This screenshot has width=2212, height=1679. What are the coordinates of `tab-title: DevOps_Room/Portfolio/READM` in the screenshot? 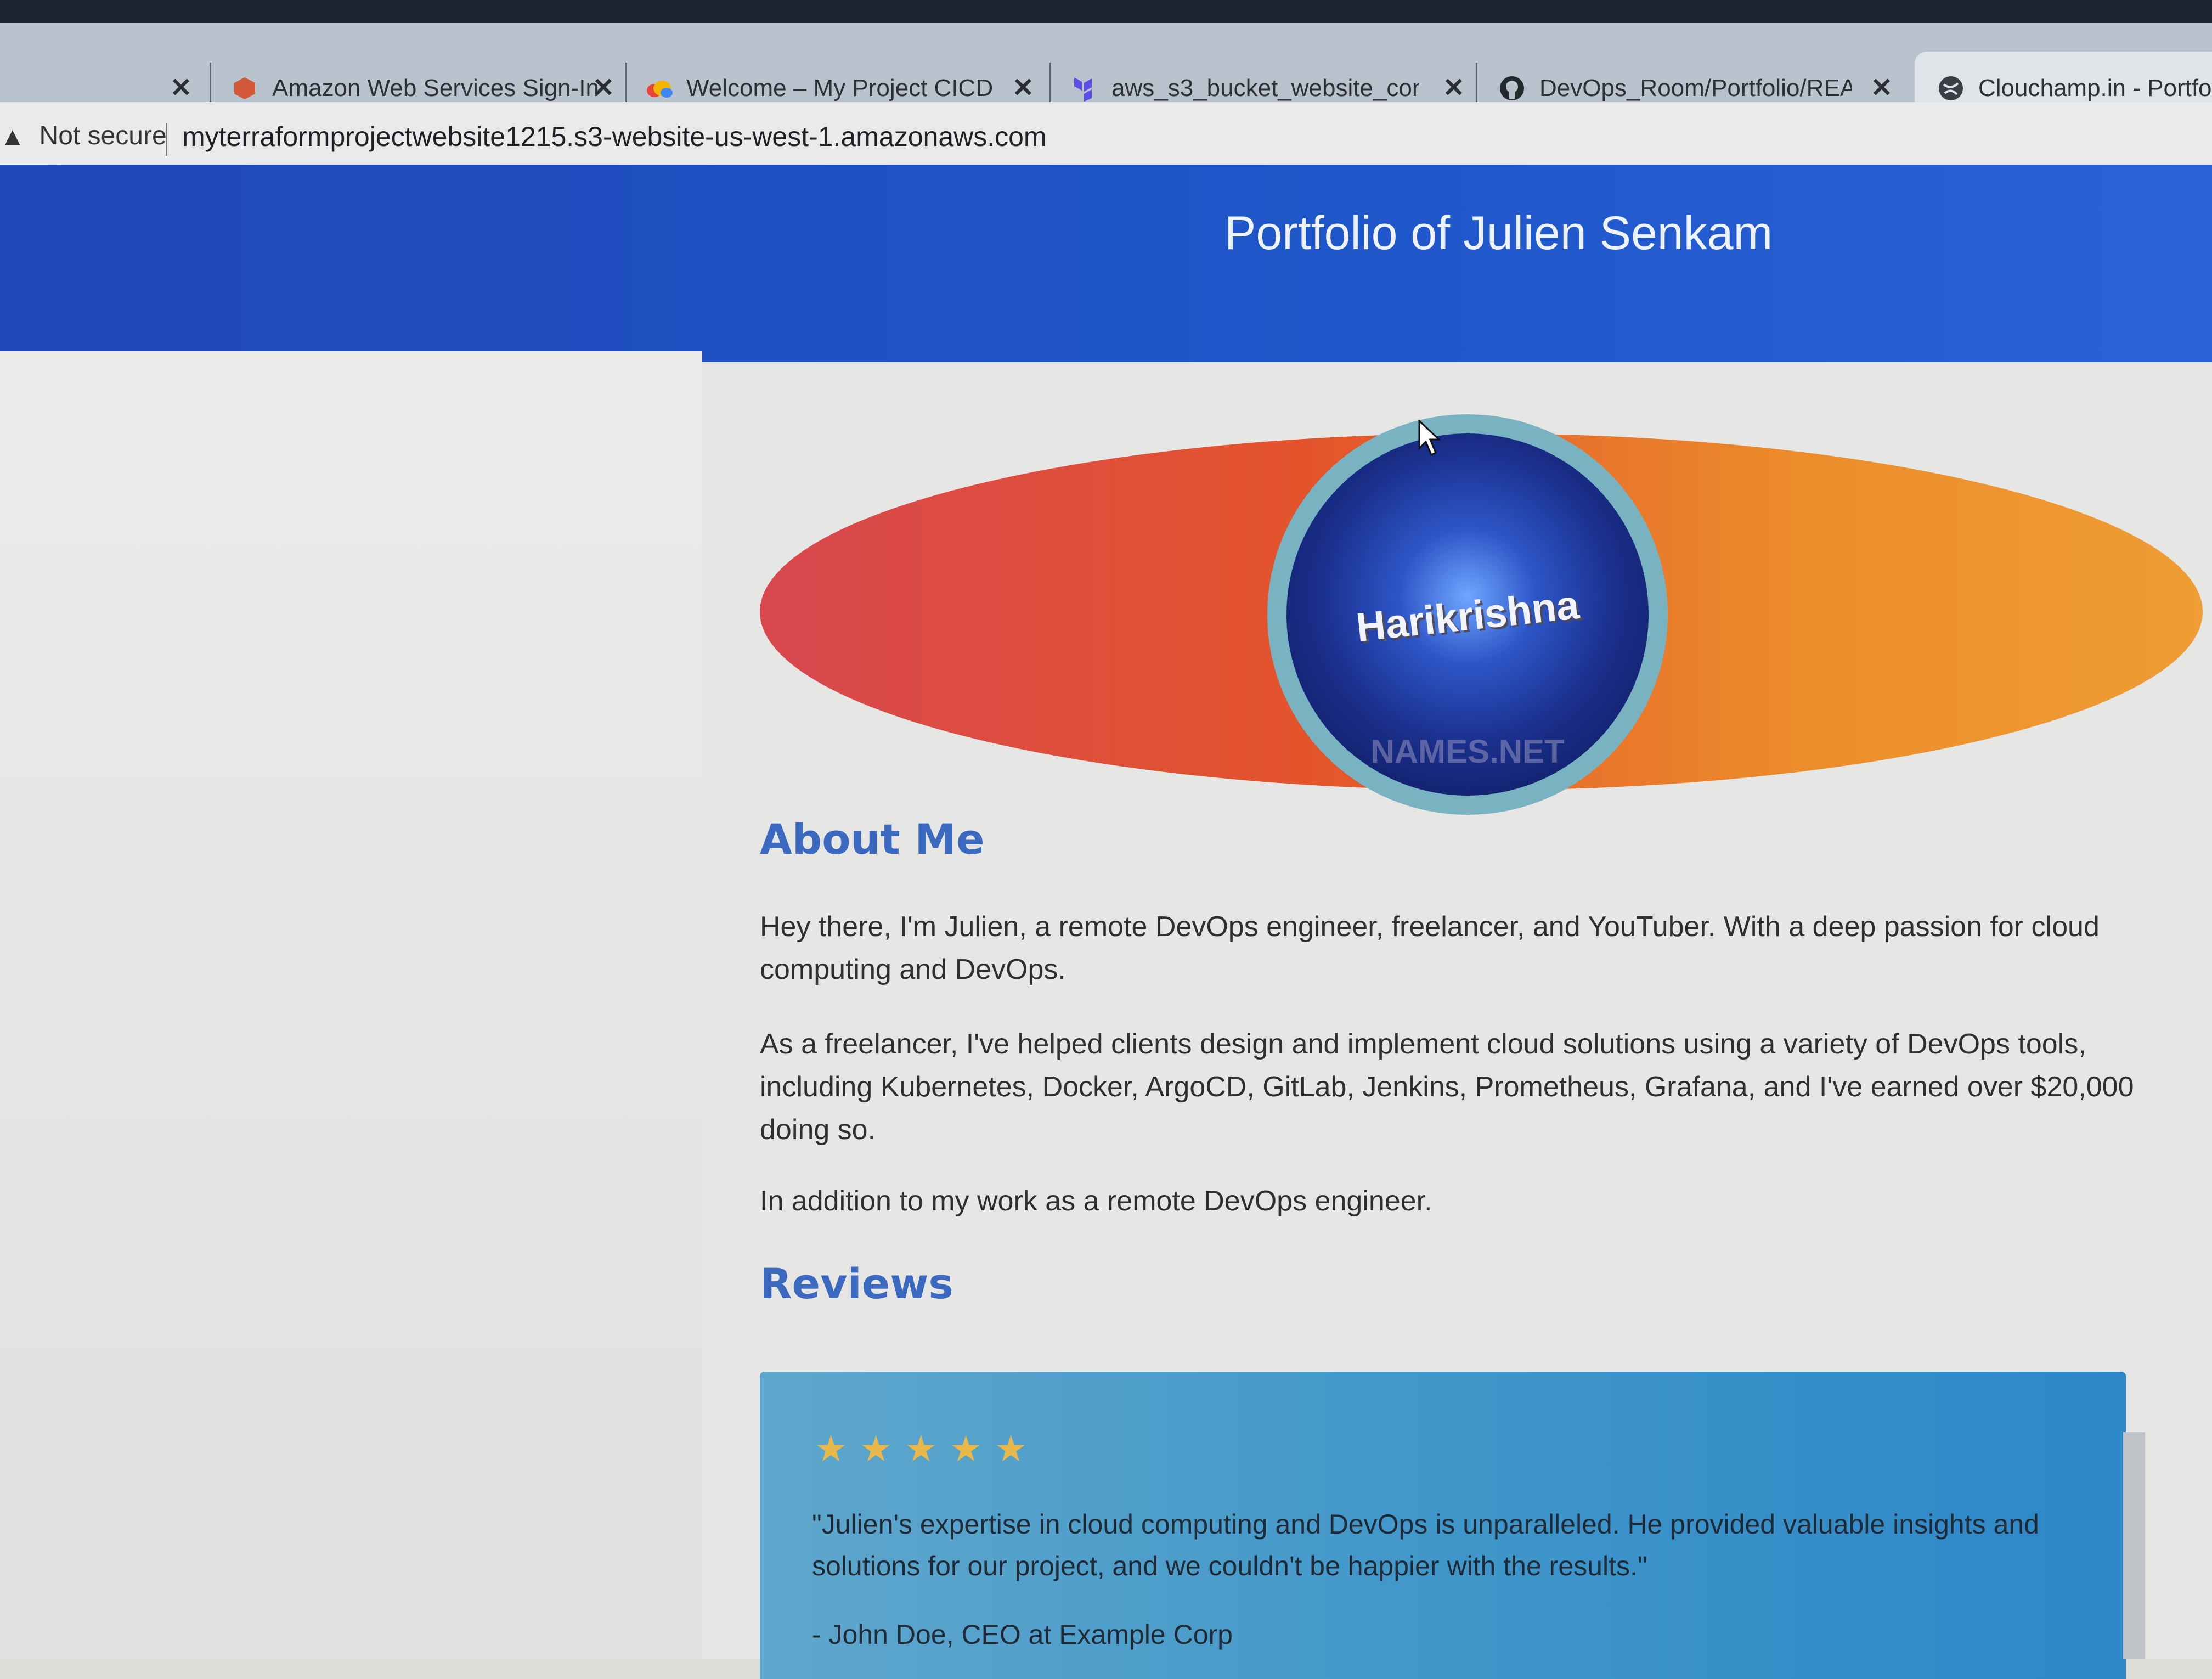 It's located at (1696, 89).